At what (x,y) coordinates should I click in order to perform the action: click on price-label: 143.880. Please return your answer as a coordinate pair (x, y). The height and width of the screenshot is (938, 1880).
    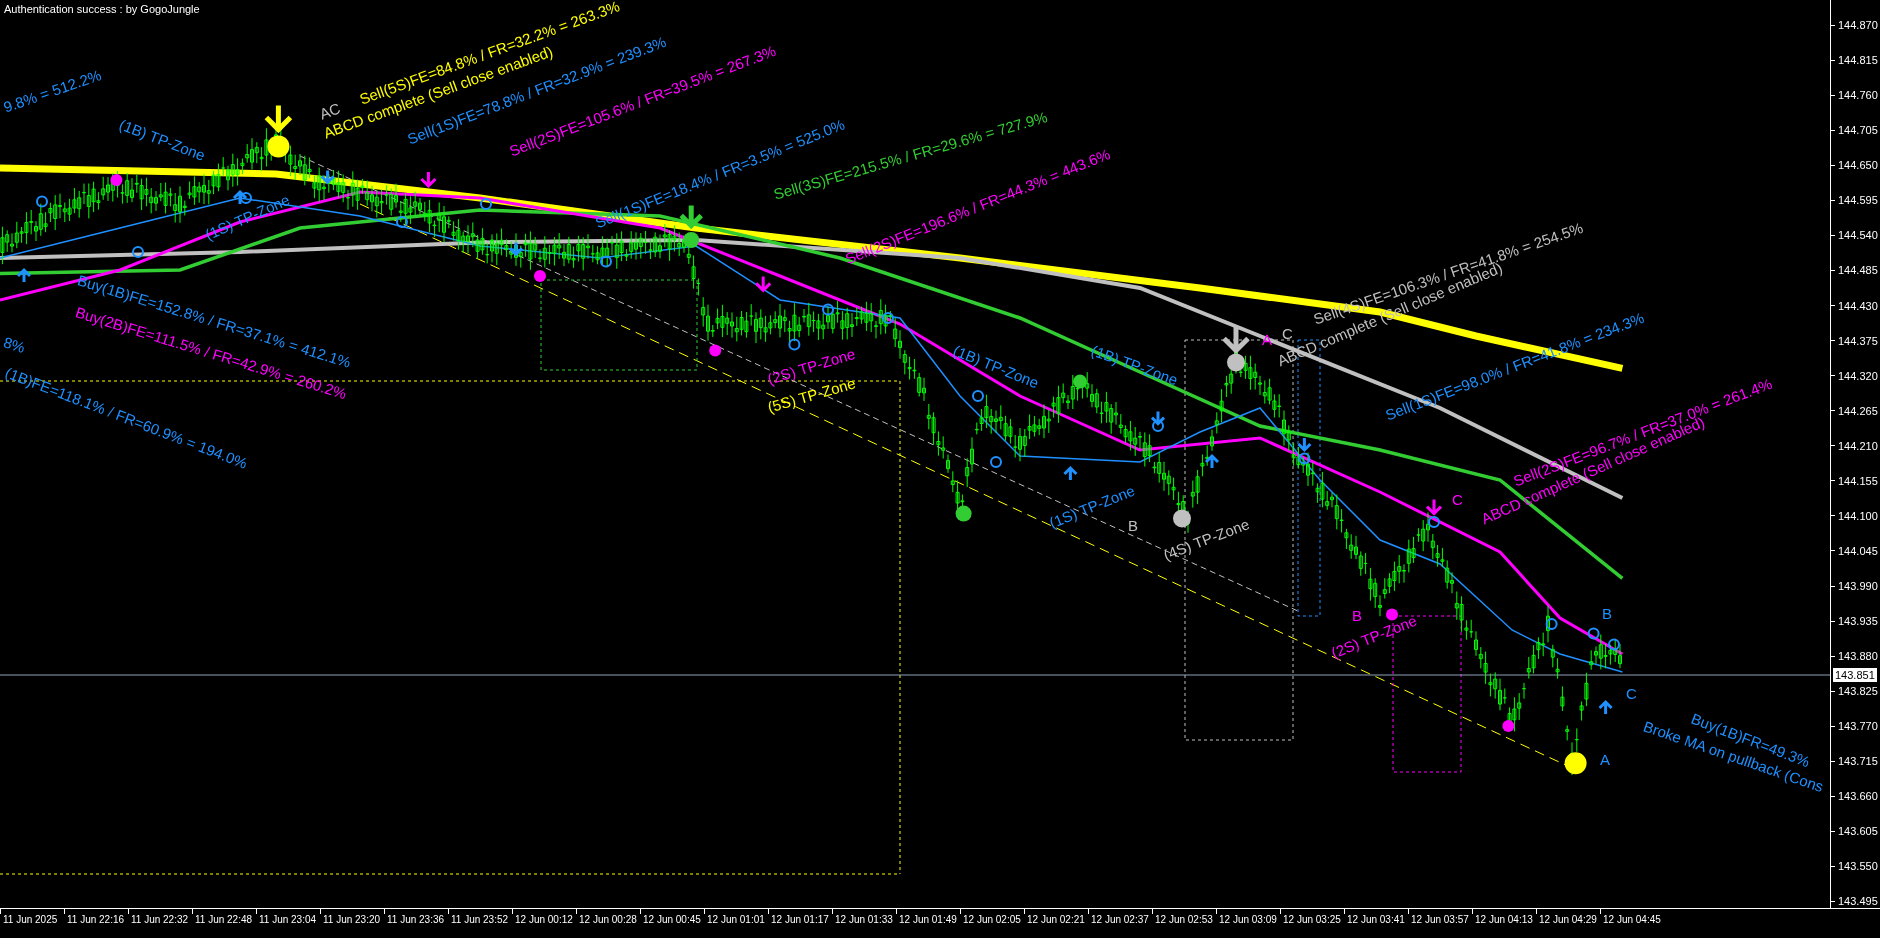
    Looking at the image, I should click on (1858, 656).